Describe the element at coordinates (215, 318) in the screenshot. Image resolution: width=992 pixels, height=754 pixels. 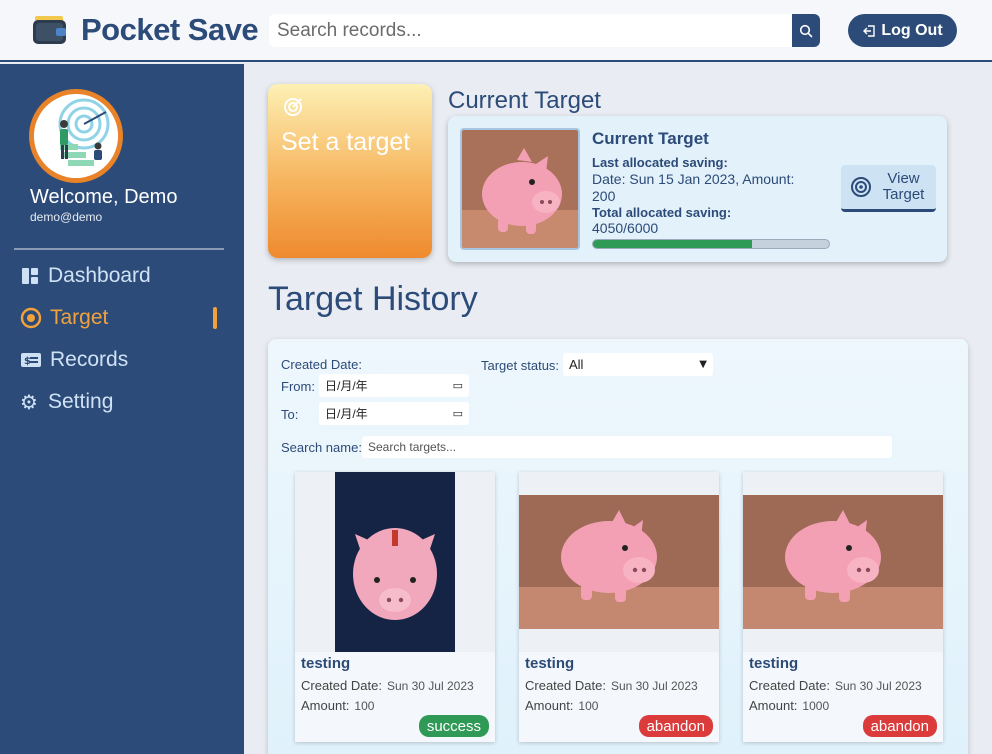
I see `active-indicator` at that location.